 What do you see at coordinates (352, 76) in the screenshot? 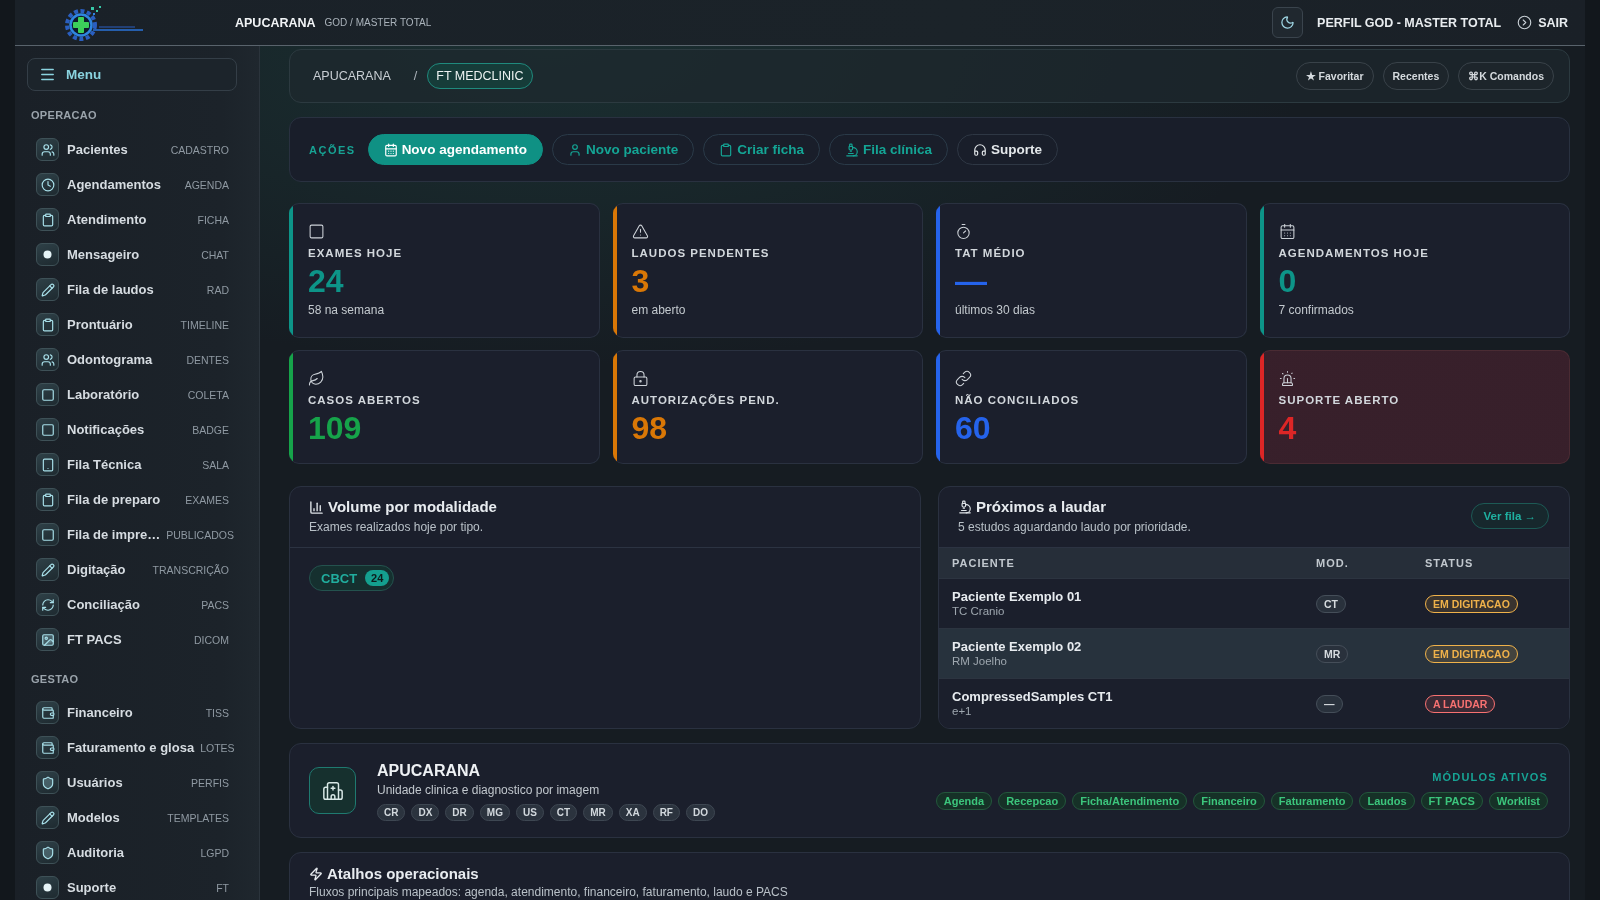
I see `breadcrumb-item: APUCARANA` at bounding box center [352, 76].